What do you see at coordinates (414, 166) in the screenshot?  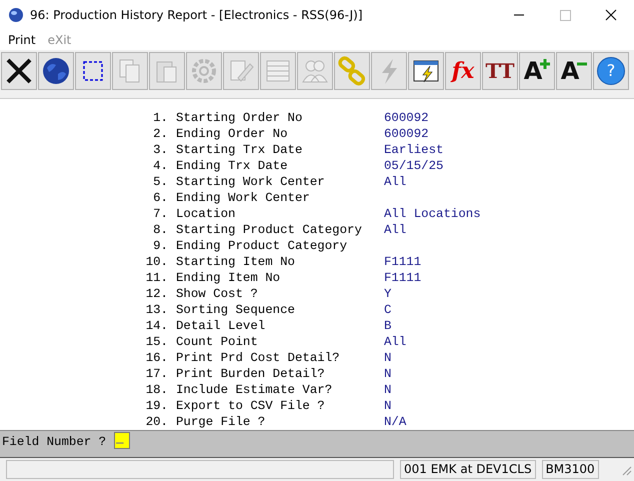 I see `field-value: 05/15/25` at bounding box center [414, 166].